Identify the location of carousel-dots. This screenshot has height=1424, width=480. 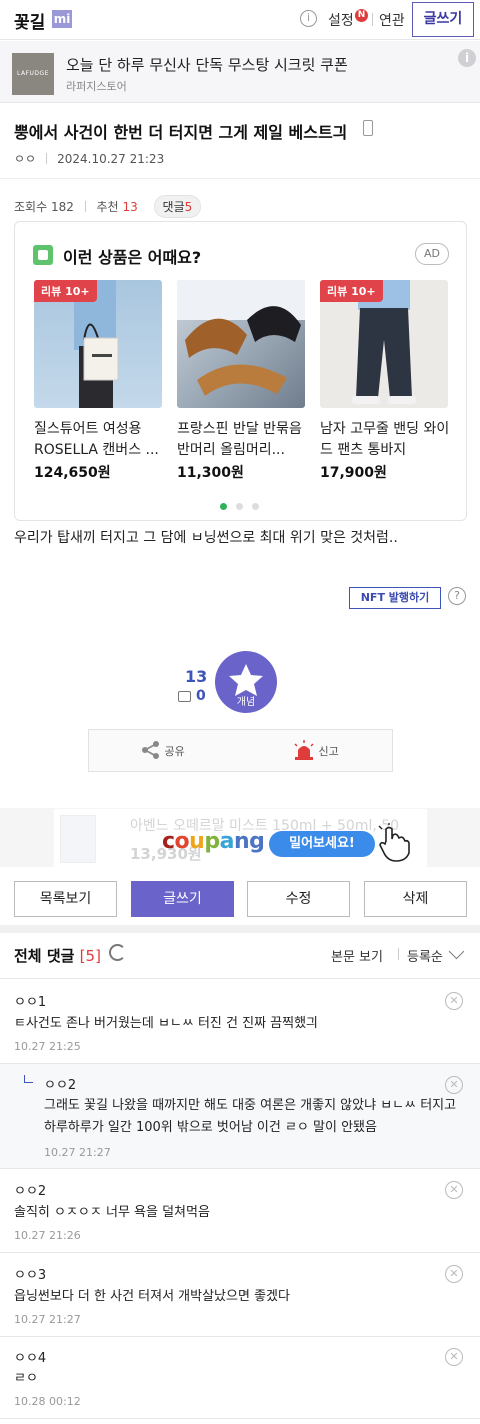
(244, 504).